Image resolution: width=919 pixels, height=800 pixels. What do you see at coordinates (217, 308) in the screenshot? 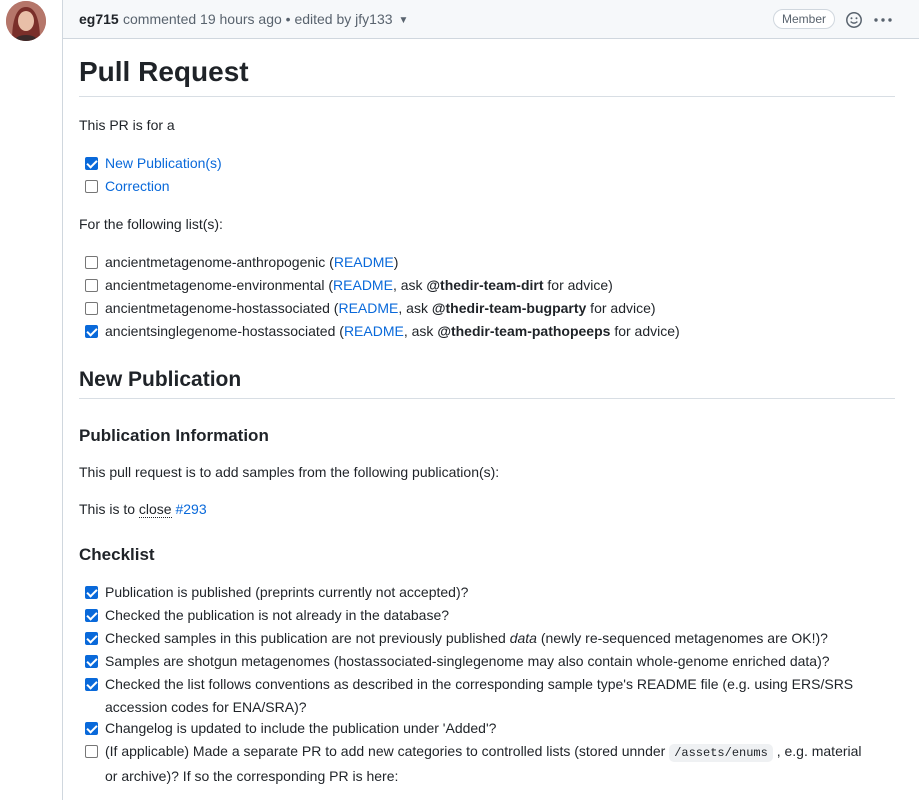
I see `list-name: ancientmetagenome-hostassociated` at bounding box center [217, 308].